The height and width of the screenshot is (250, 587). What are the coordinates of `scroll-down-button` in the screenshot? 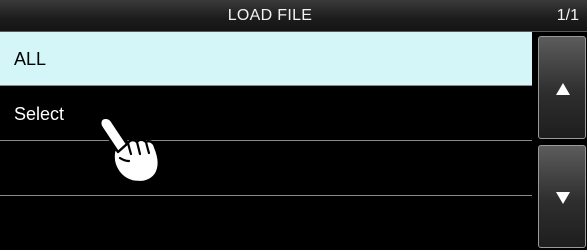 It's located at (562, 196).